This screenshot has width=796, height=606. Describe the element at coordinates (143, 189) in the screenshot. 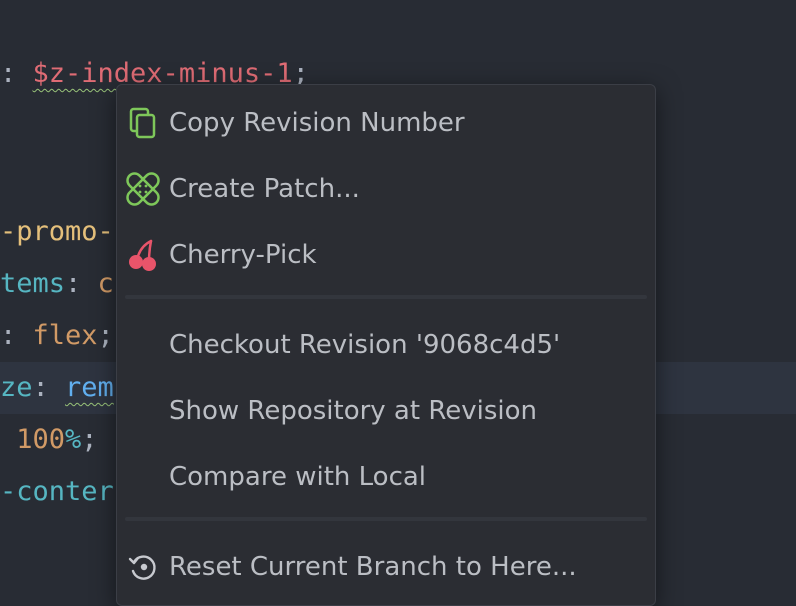

I see `patch-icon` at that location.